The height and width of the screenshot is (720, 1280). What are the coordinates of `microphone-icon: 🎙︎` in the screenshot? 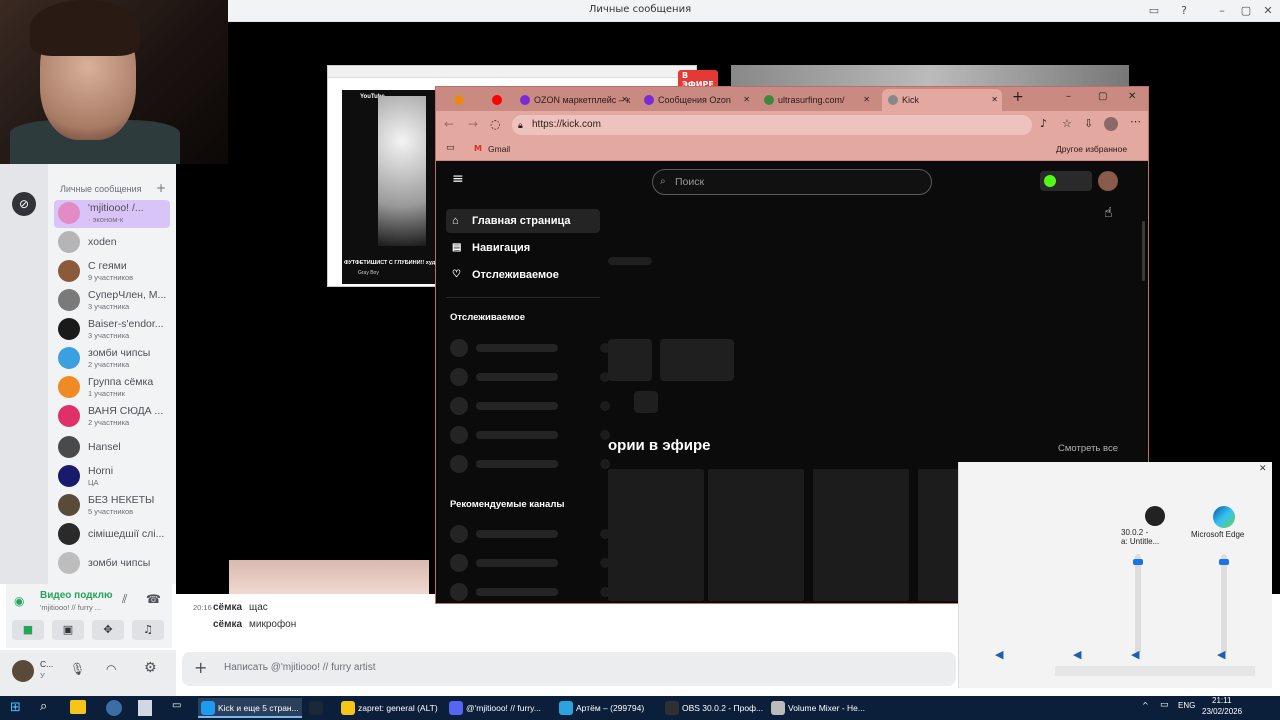 It's located at (77, 669).